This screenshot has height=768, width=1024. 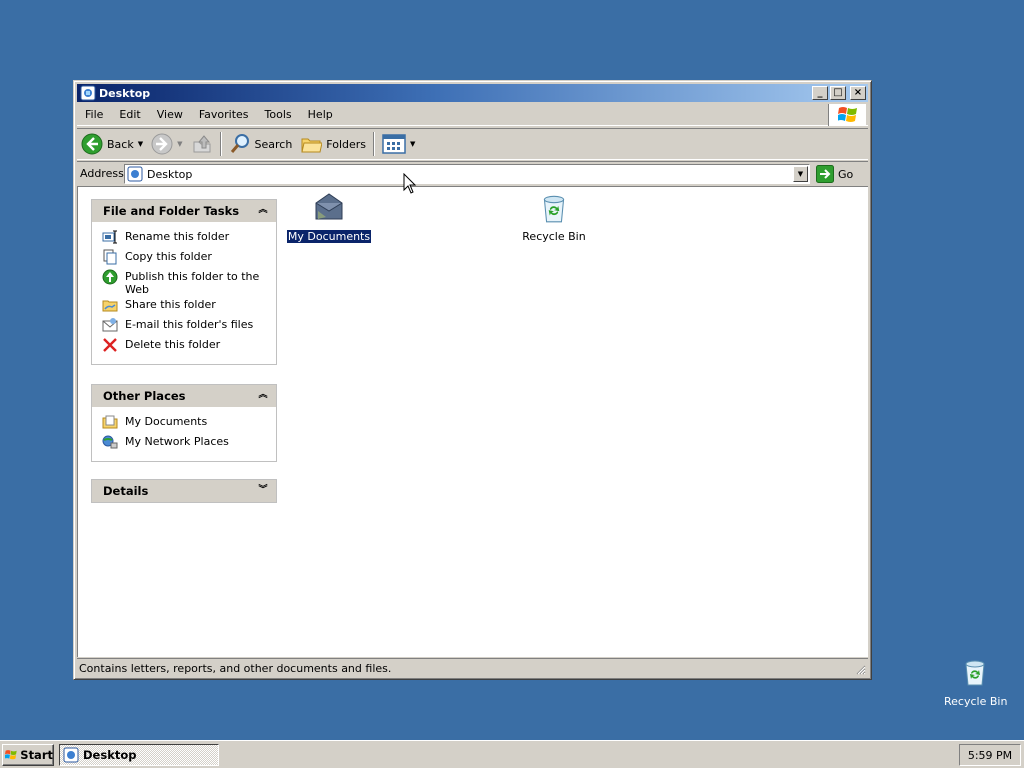 I want to click on windows-logo, so click(x=847, y=115).